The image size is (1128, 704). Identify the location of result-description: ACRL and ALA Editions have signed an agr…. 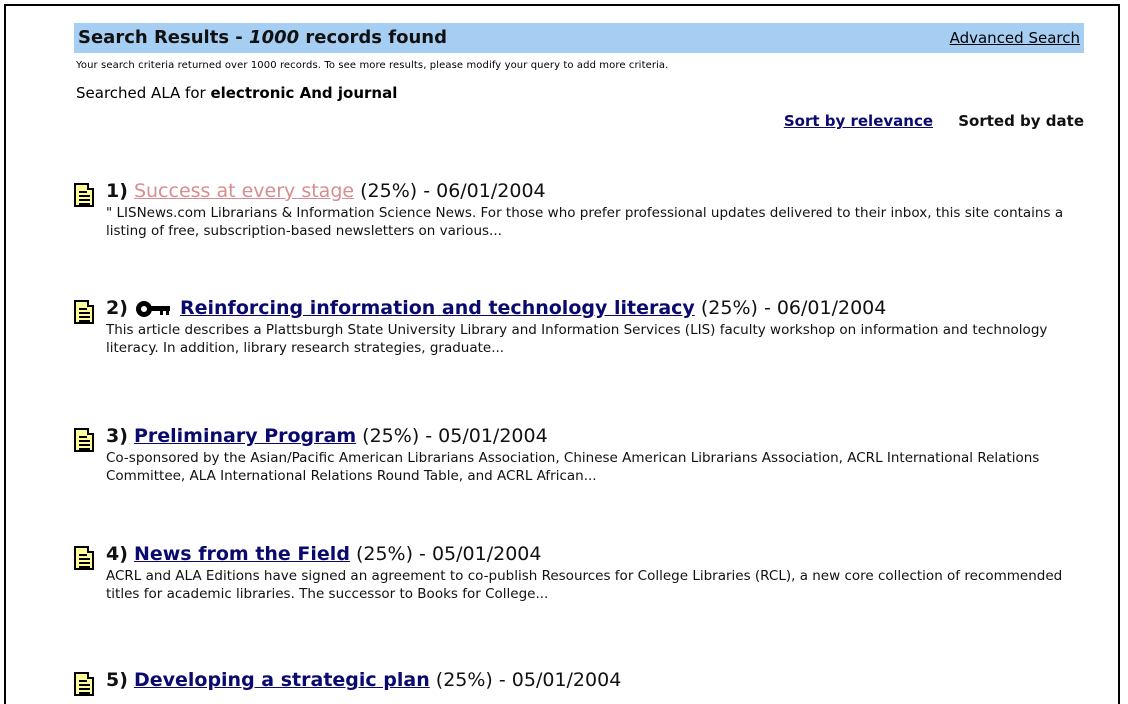
(584, 585).